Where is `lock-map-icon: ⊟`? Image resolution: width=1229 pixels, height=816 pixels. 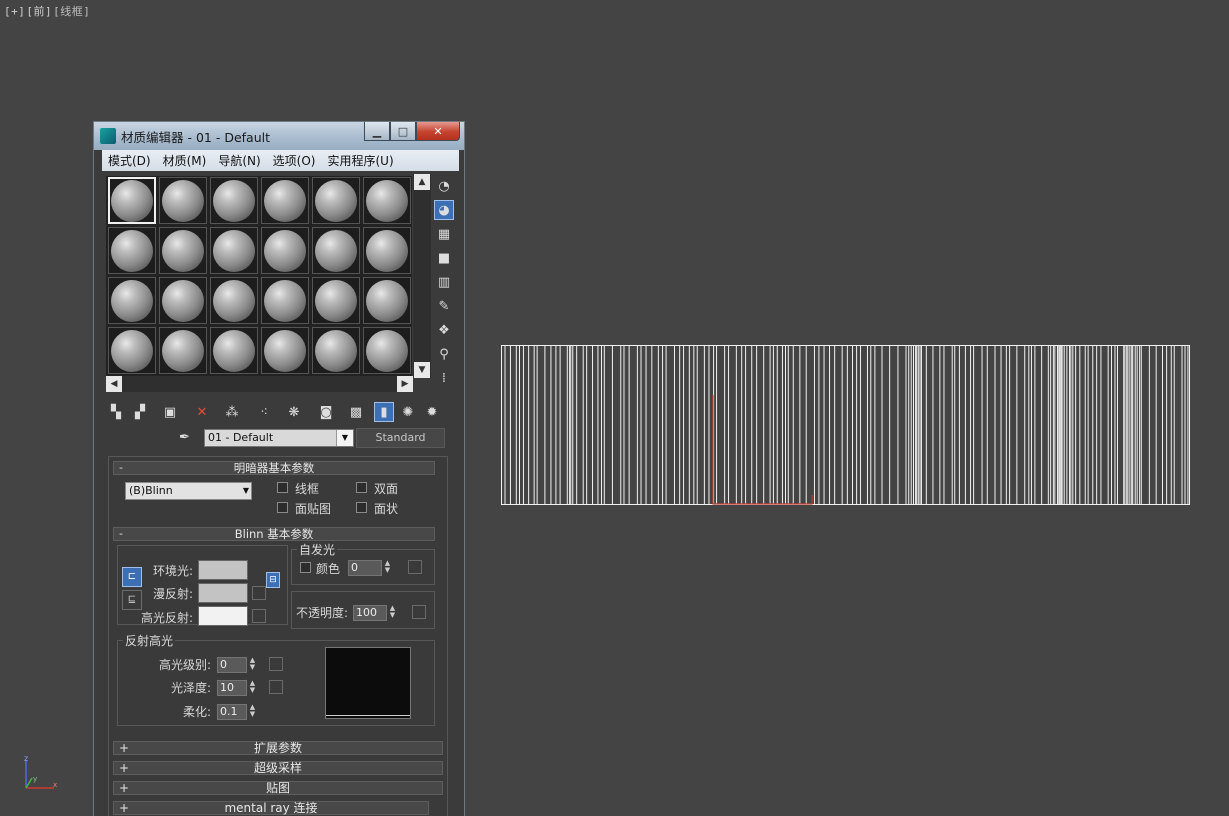 lock-map-icon: ⊟ is located at coordinates (273, 580).